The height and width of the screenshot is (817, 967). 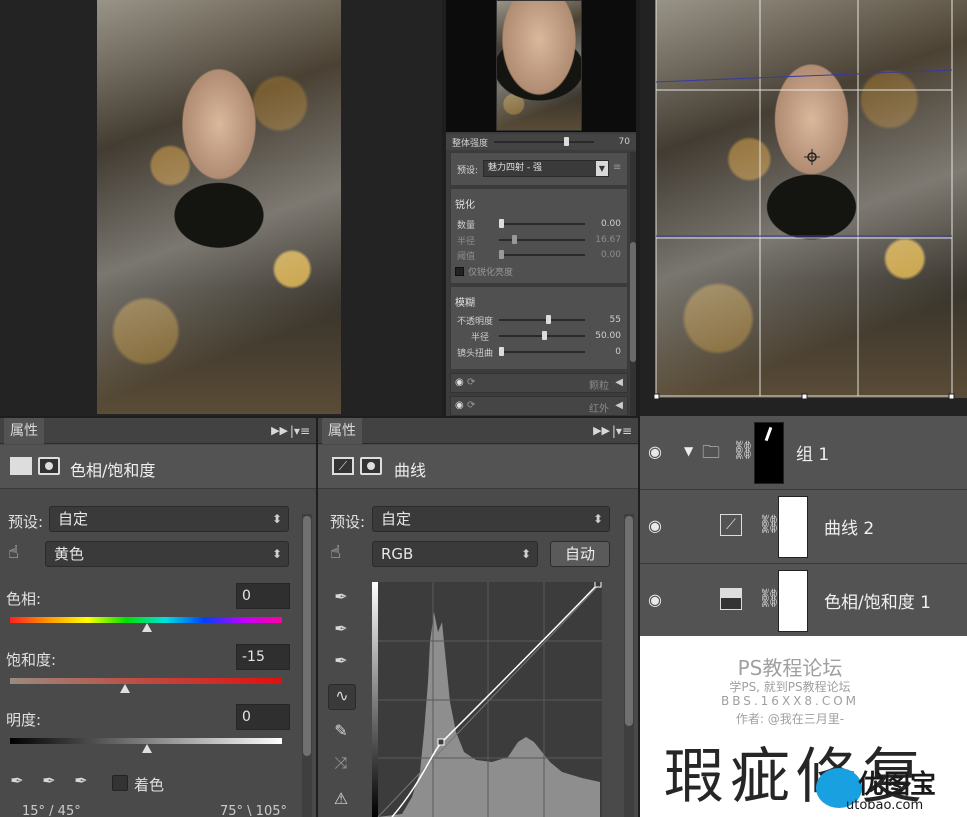 I want to click on sharpen-section: 锐化 数量 0.00 半径 16.67 阈值 0.00 仅锐化亮度, so click(x=539, y=236).